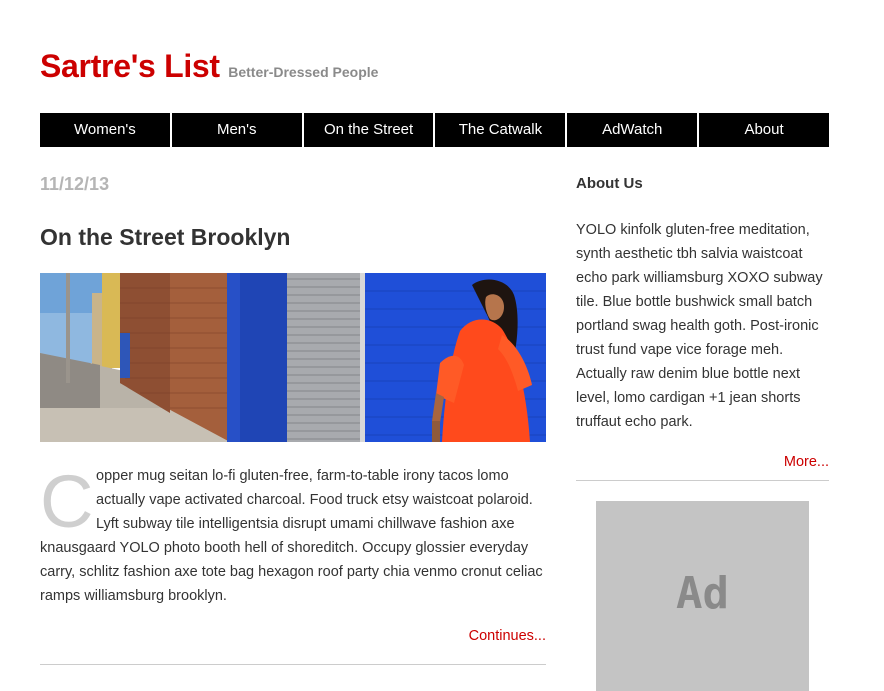 This screenshot has width=884, height=691. Describe the element at coordinates (368, 130) in the screenshot. I see `nav-item-on-the-street: On the Street` at that location.